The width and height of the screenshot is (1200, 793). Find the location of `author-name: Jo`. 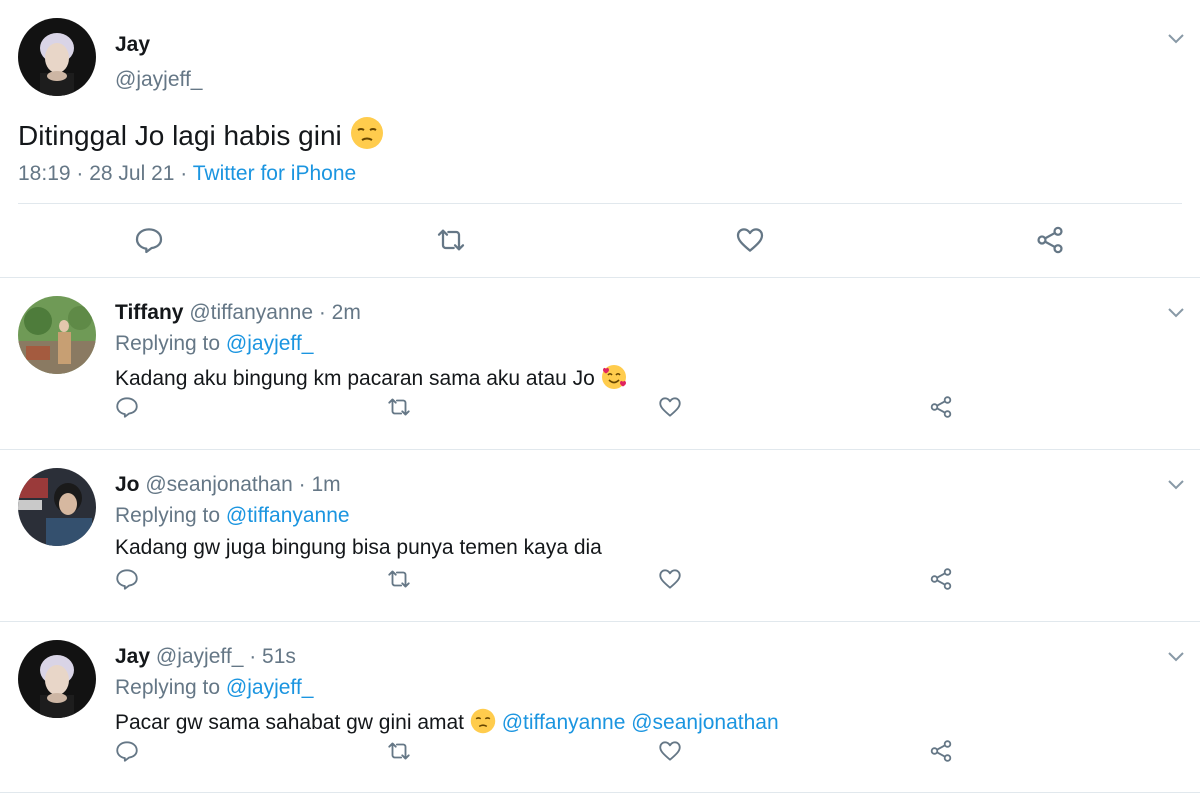

author-name: Jo is located at coordinates (127, 484).